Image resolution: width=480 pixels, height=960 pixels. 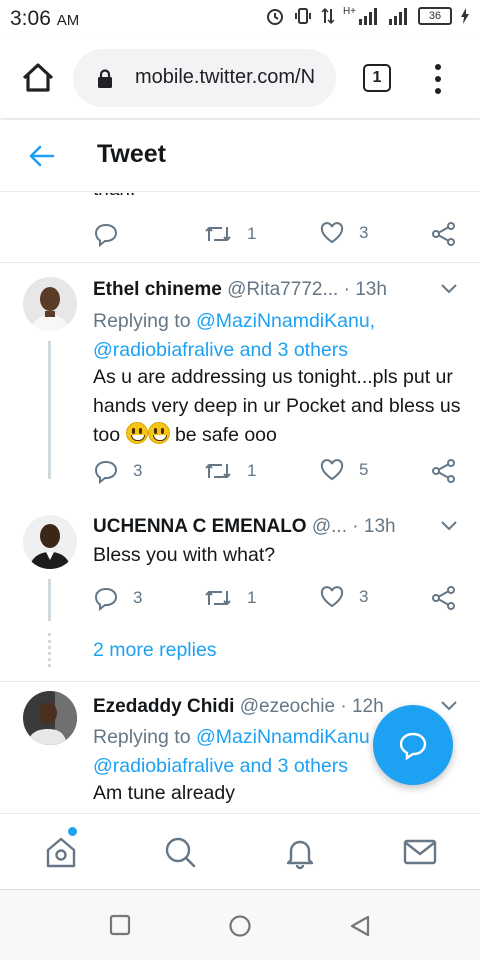 What do you see at coordinates (368, 16) in the screenshot?
I see `signal-icon` at bounding box center [368, 16].